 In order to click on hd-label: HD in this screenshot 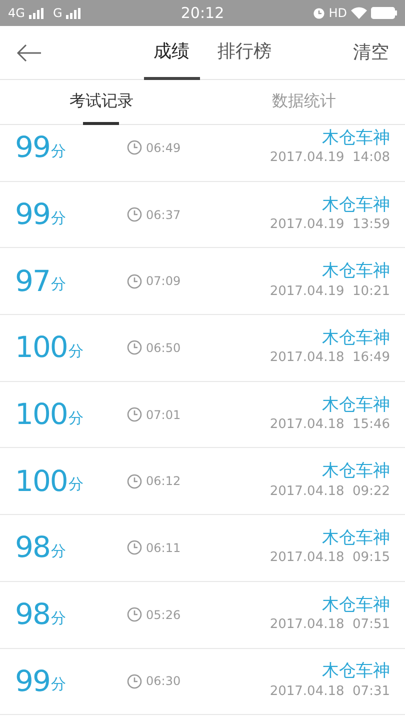, I will do `click(337, 13)`.